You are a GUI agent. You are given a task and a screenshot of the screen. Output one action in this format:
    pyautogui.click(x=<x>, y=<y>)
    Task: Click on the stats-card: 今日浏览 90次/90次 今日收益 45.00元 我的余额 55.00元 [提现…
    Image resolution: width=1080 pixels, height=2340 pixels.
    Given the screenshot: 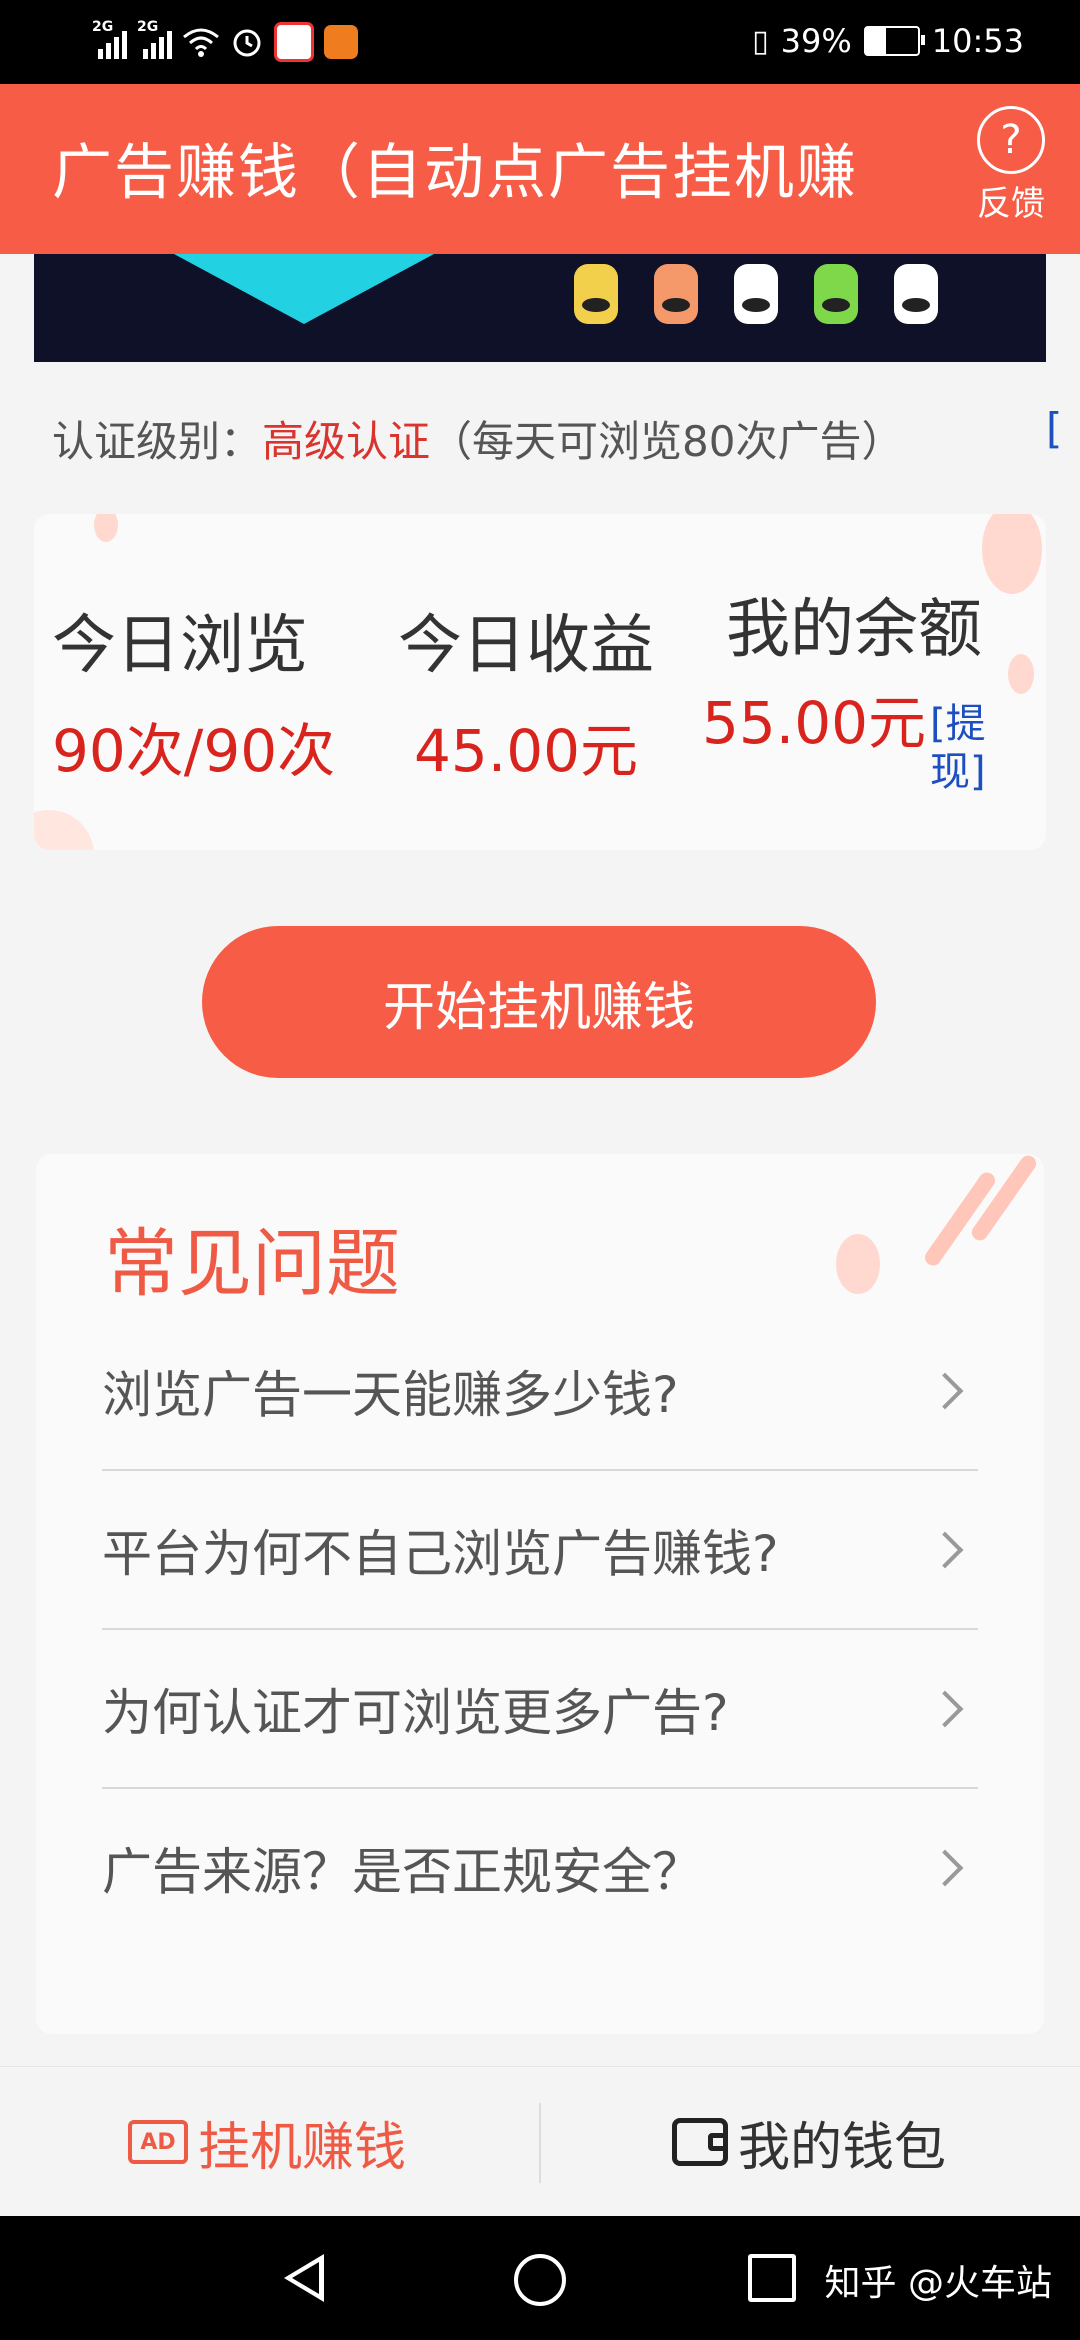 What is the action you would take?
    pyautogui.click(x=540, y=682)
    